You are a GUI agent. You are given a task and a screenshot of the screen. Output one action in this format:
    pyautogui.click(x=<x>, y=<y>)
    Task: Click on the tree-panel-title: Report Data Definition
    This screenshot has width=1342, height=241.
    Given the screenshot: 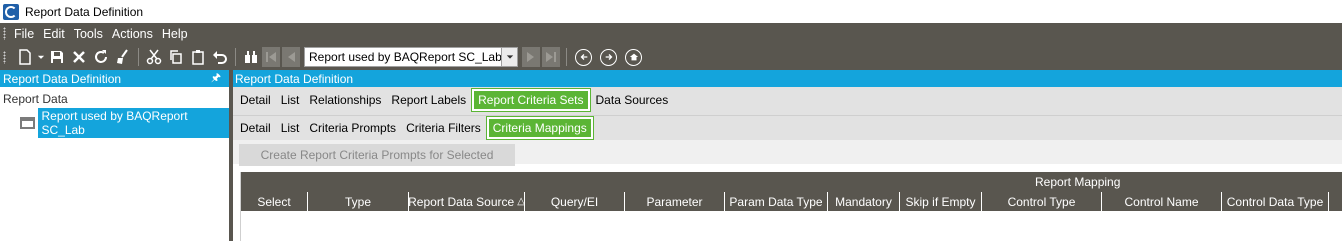 What is the action you would take?
    pyautogui.click(x=62, y=78)
    